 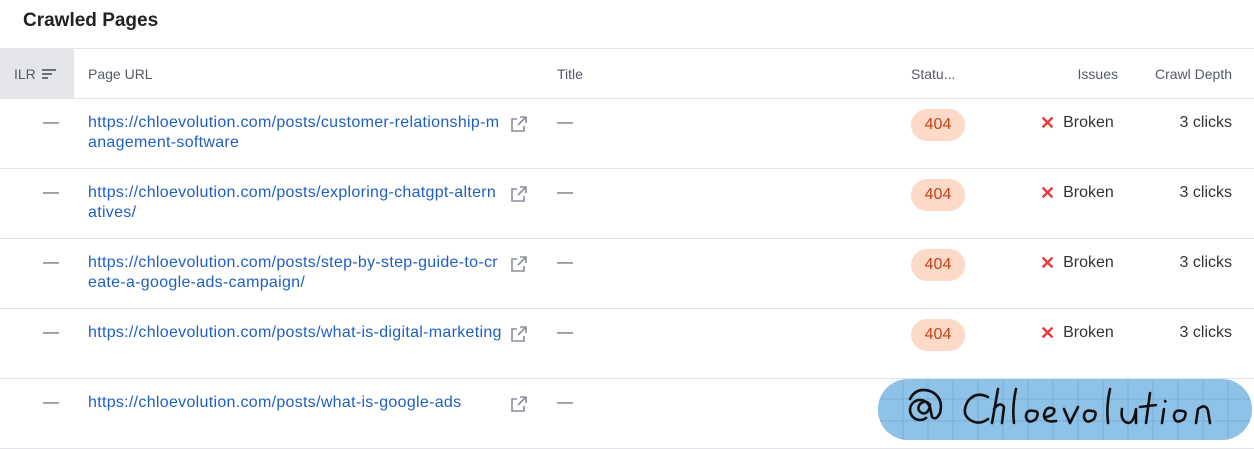 What do you see at coordinates (48, 74) in the screenshot?
I see `sort-icon` at bounding box center [48, 74].